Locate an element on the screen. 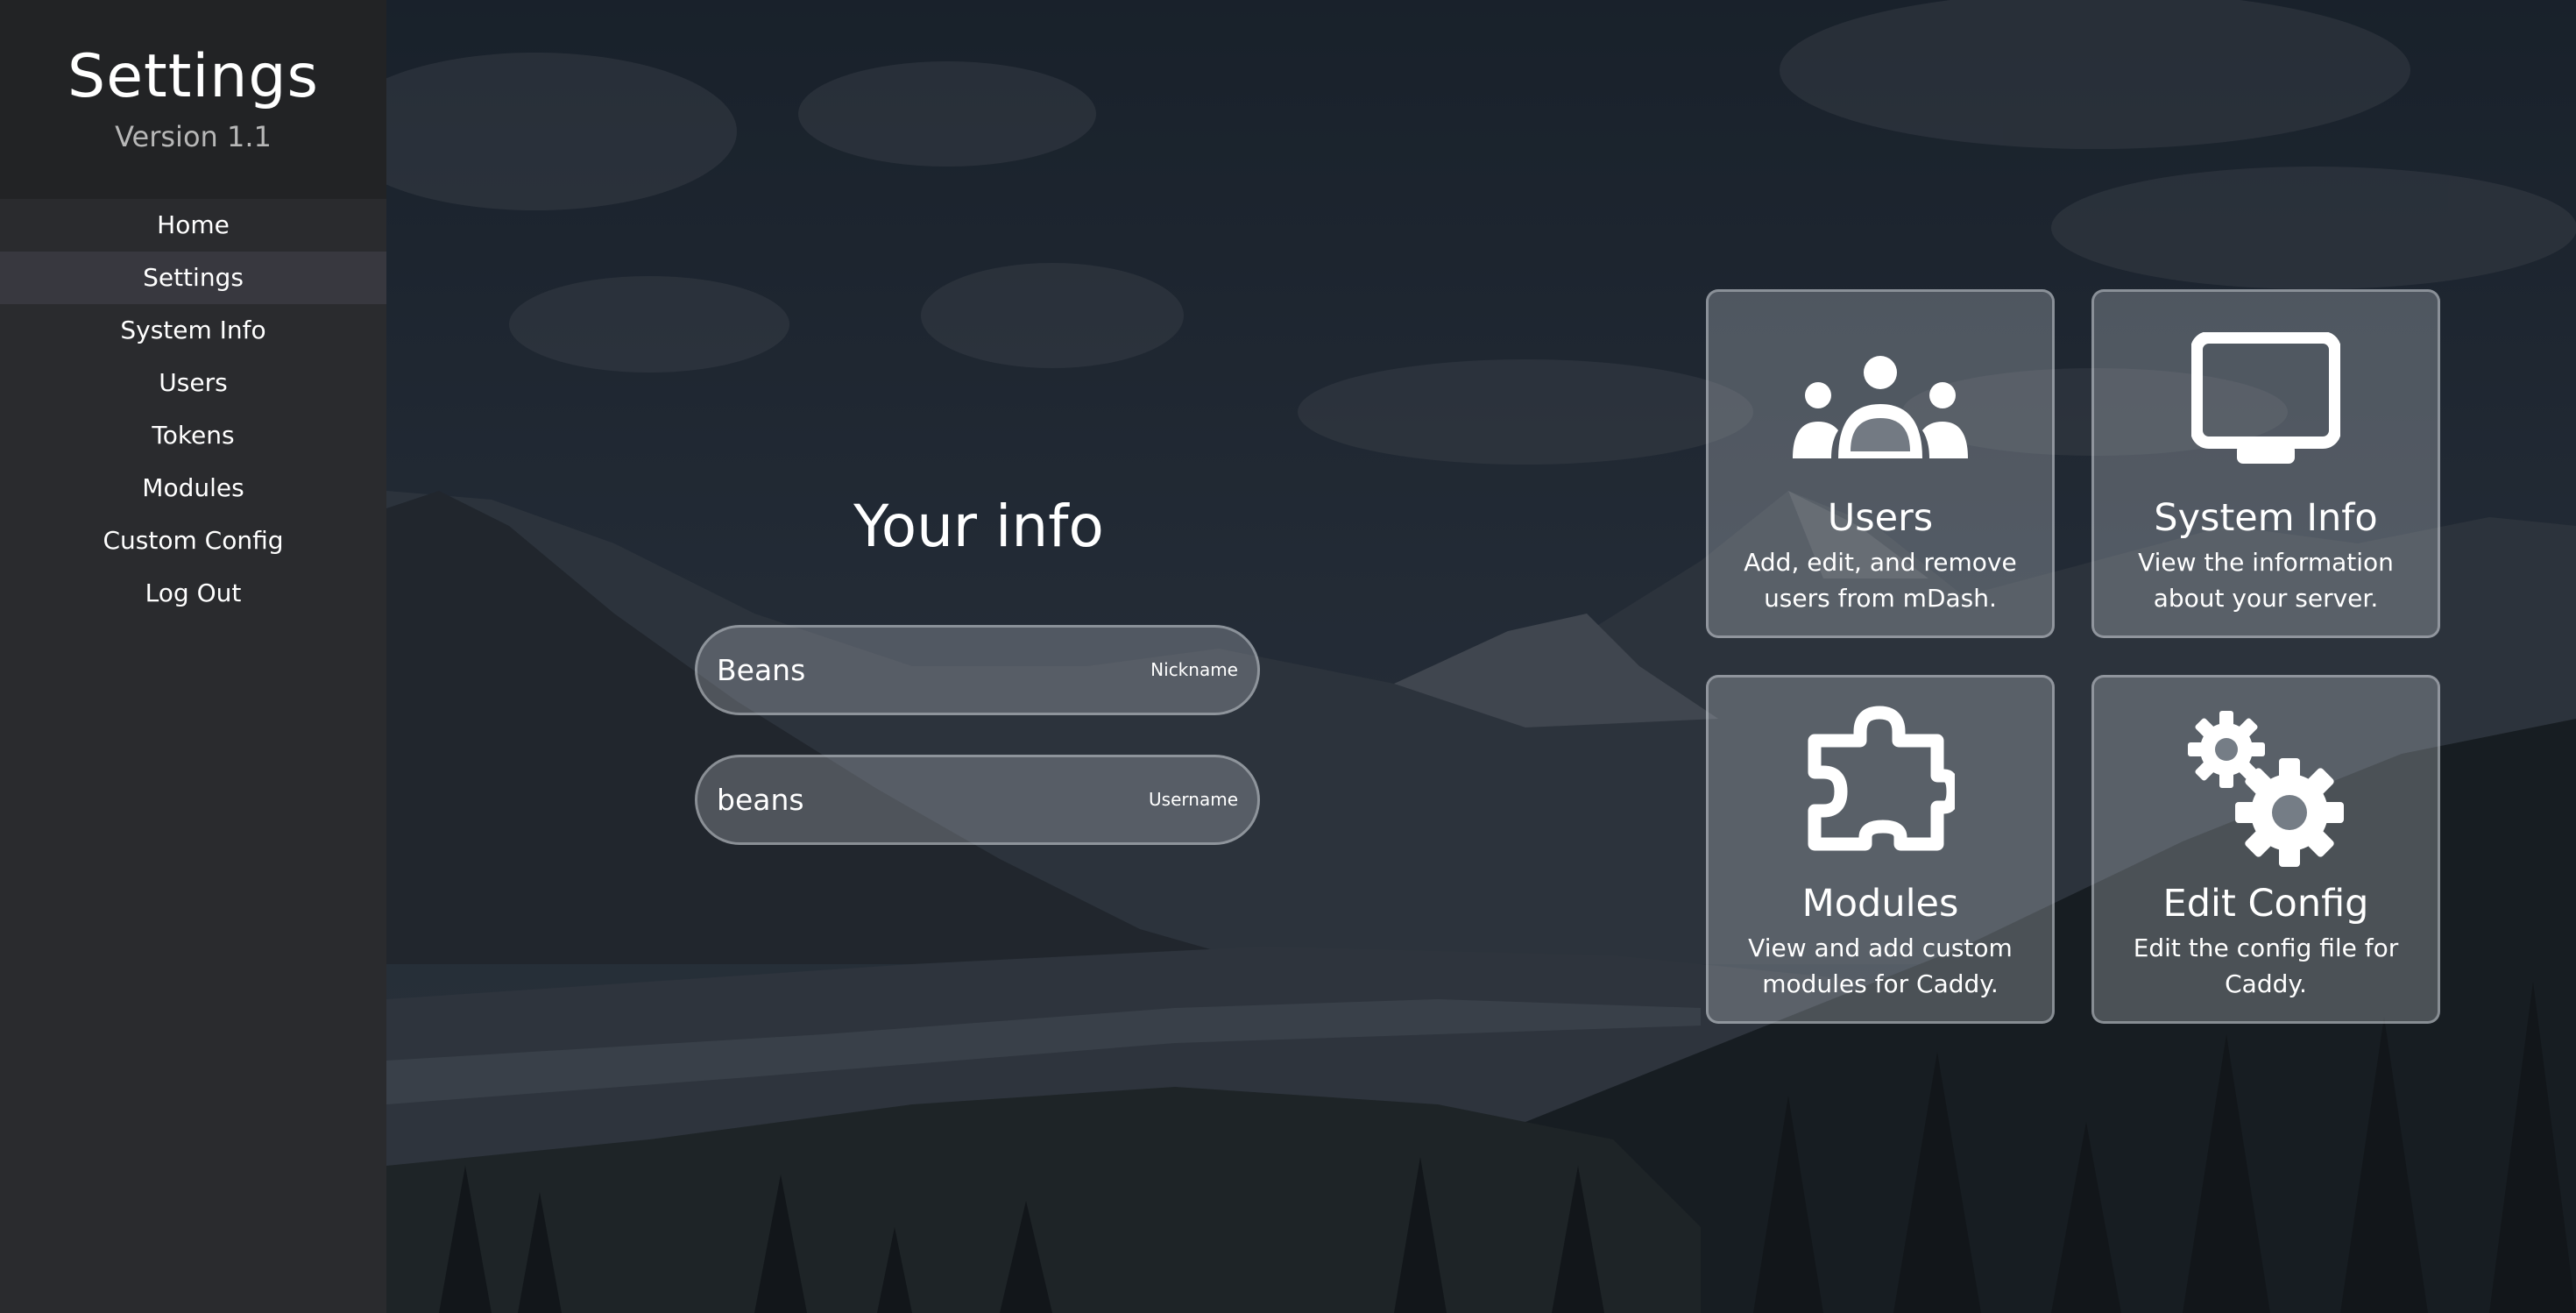 This screenshot has height=1313, width=2576. gears-icon is located at coordinates (2266, 776).